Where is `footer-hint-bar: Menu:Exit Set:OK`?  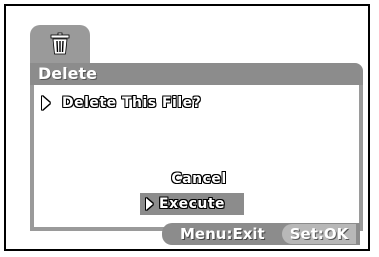
footer-hint-bar: Menu:Exit Set:OK is located at coordinates (261, 234).